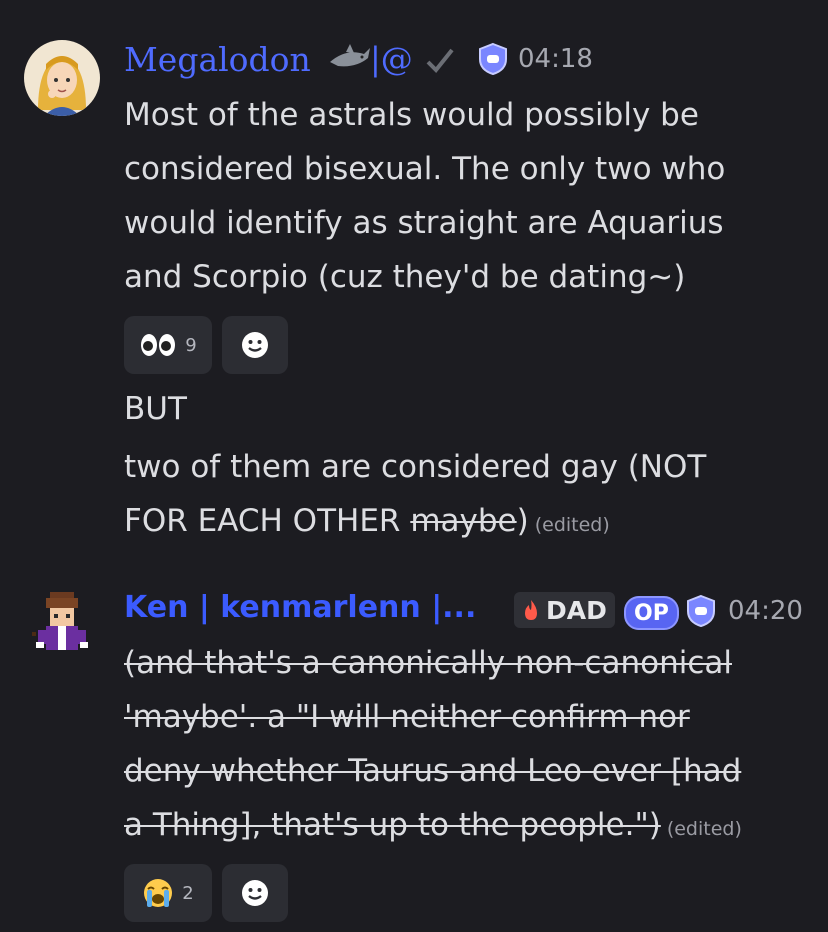 This screenshot has width=828, height=932. I want to click on message-line: would identify as straight are Aquarius, so click(424, 223).